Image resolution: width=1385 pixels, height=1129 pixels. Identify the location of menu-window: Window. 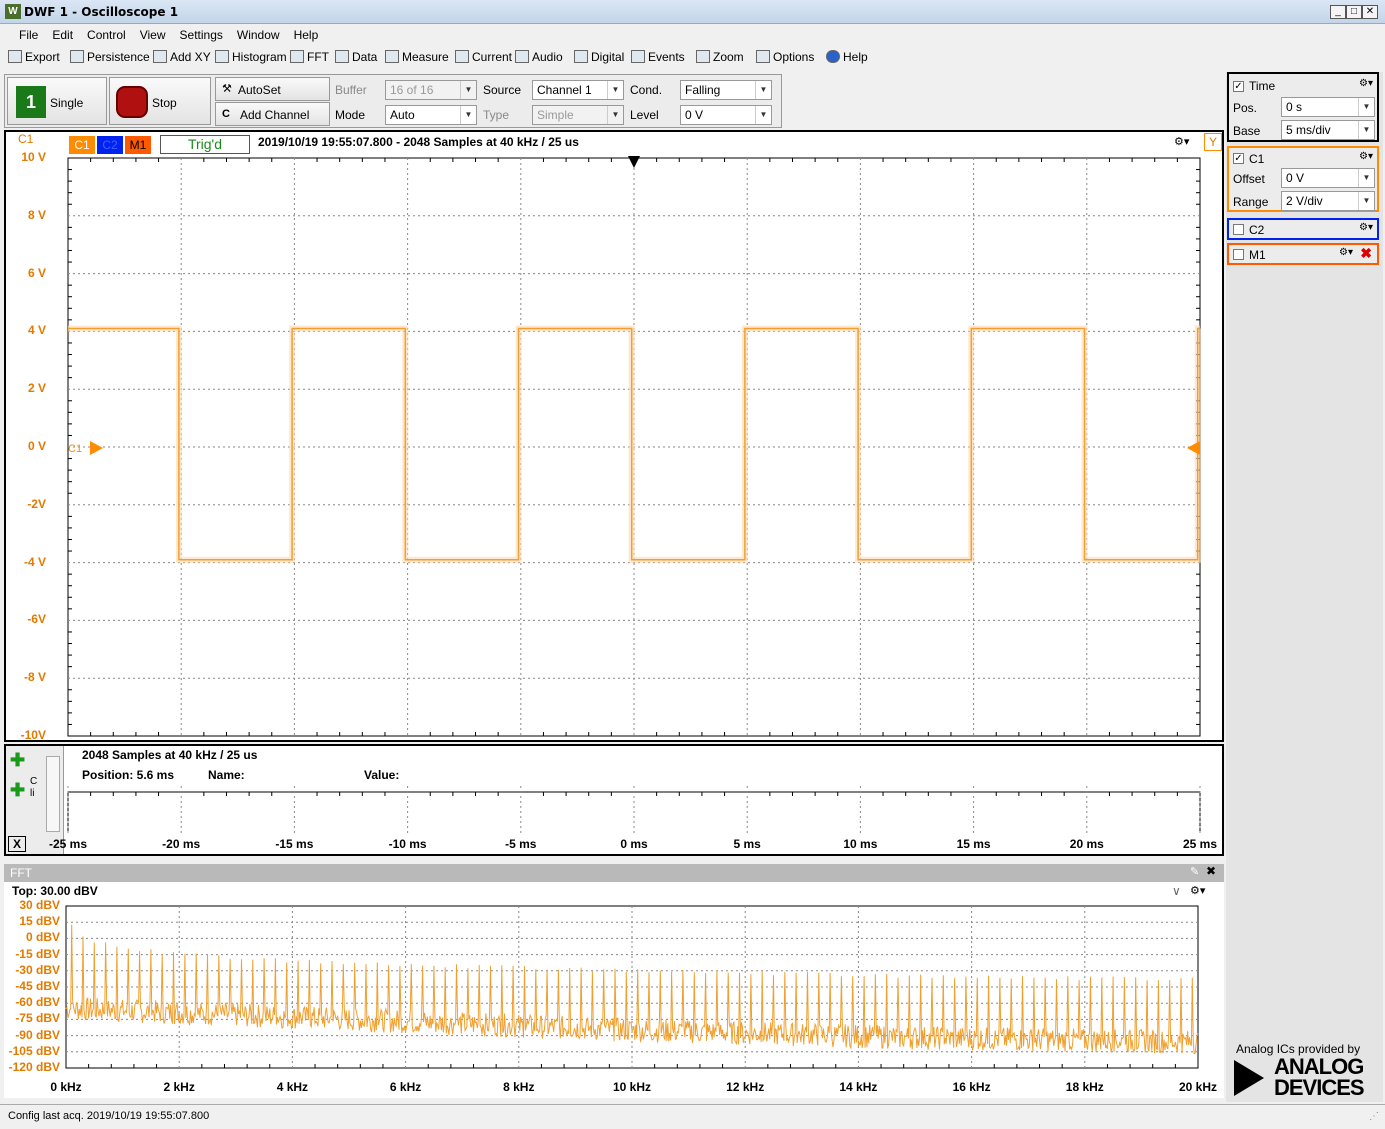
(258, 33).